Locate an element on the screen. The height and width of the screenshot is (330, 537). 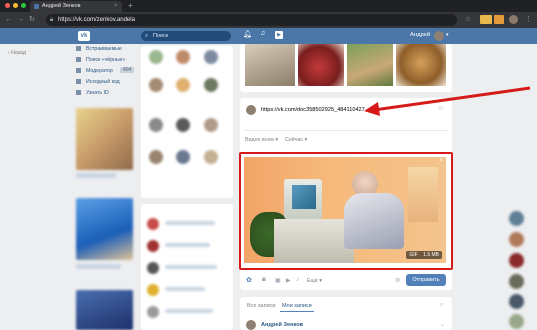
send-button: Отправить is located at coordinates (426, 280).